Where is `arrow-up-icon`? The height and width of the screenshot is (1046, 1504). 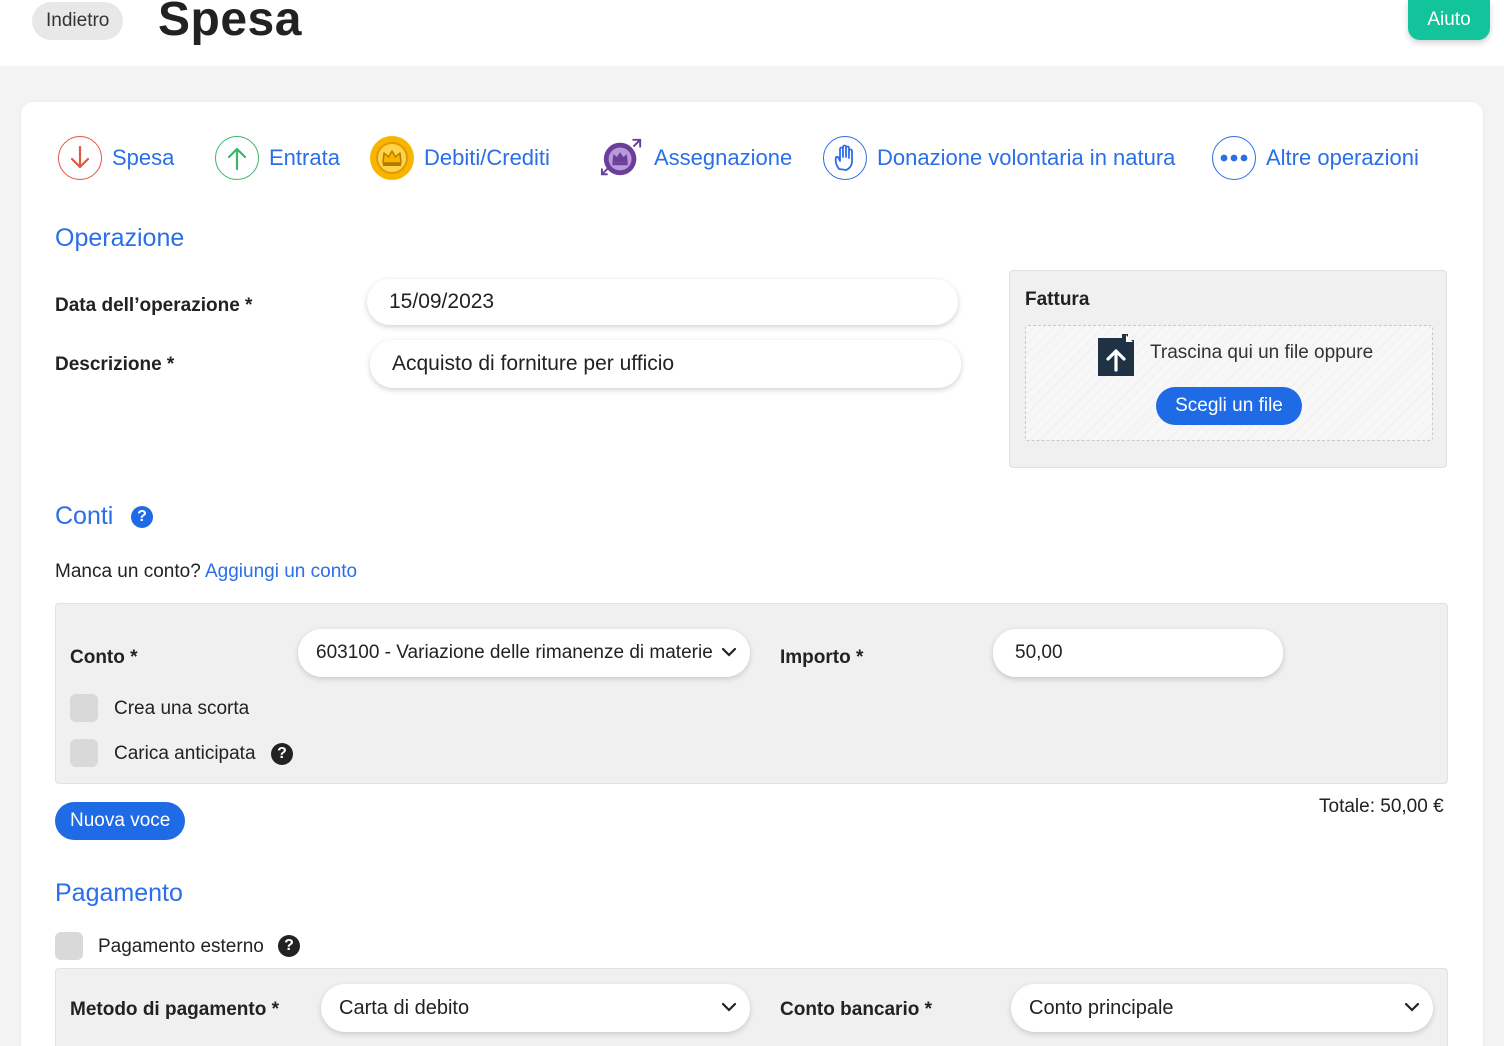 arrow-up-icon is located at coordinates (237, 158).